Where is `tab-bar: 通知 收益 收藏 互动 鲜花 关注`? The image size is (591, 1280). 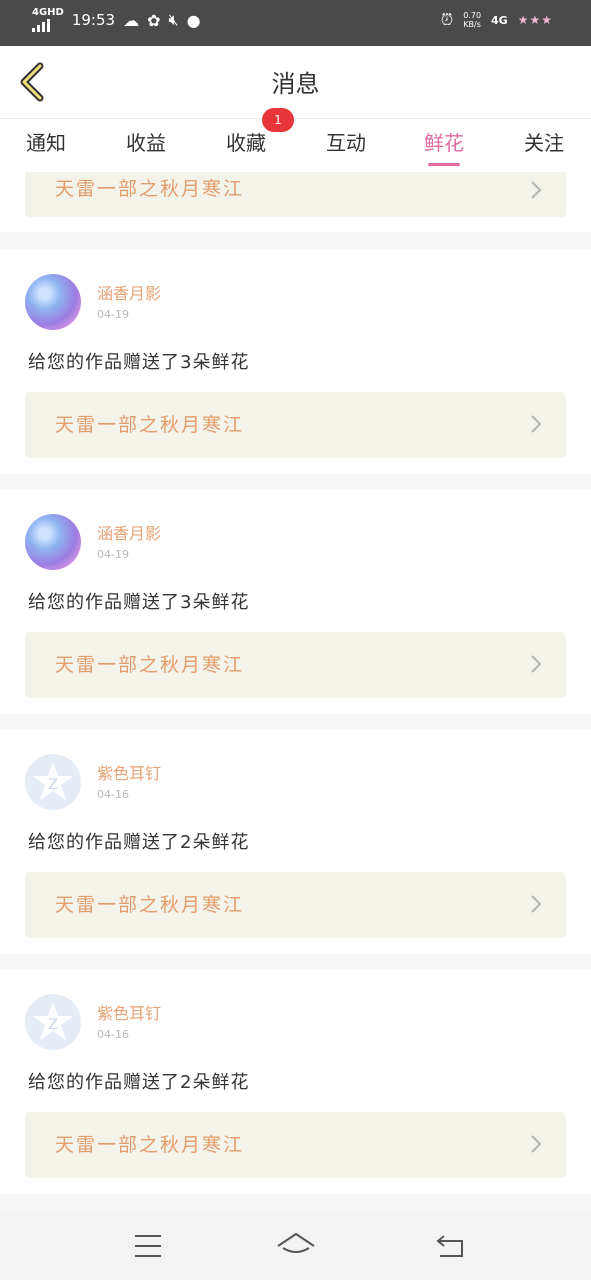 tab-bar: 通知 收益 收藏 互动 鲜花 关注 is located at coordinates (295, 145).